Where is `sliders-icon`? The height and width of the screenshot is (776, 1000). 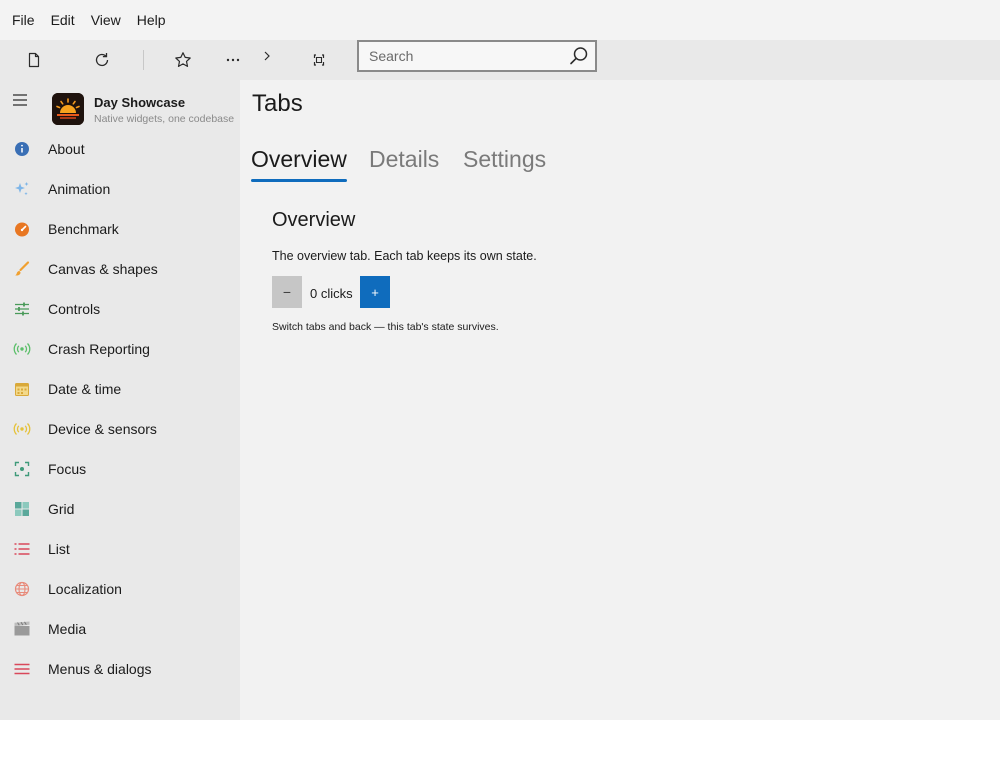 sliders-icon is located at coordinates (22, 309).